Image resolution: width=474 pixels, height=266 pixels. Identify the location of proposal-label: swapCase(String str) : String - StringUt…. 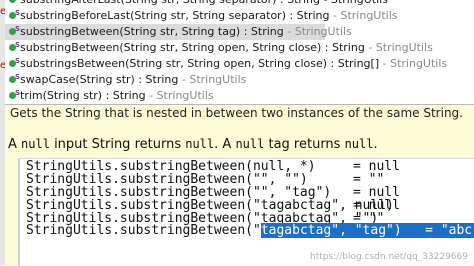
(133, 80).